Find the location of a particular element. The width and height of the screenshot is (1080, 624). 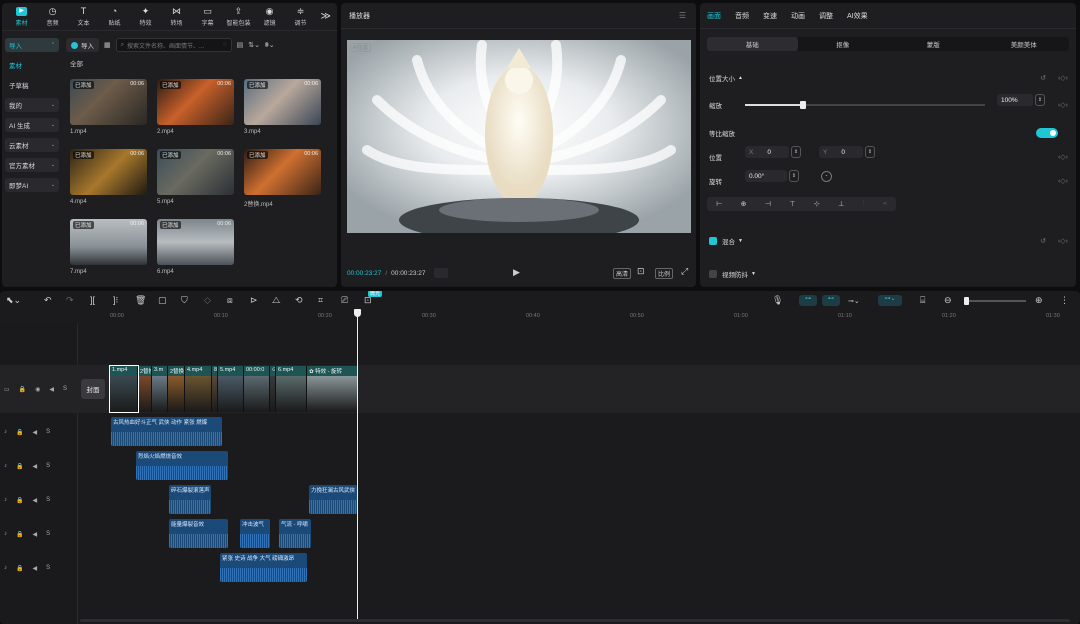

scale-slider-track is located at coordinates (865, 105).